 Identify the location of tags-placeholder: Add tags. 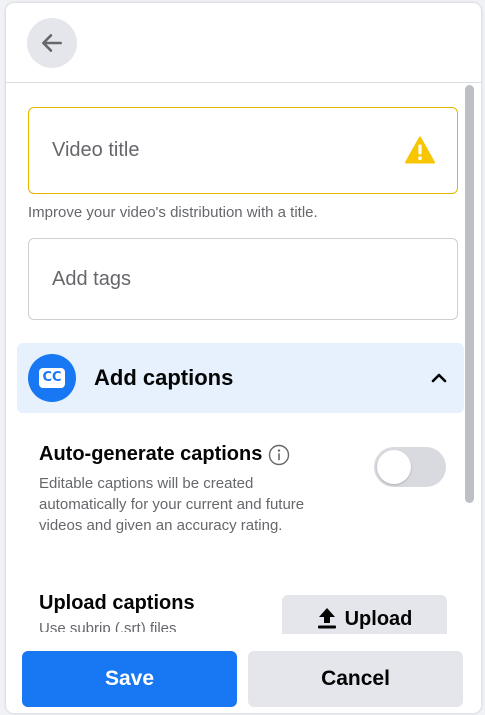
(91, 279).